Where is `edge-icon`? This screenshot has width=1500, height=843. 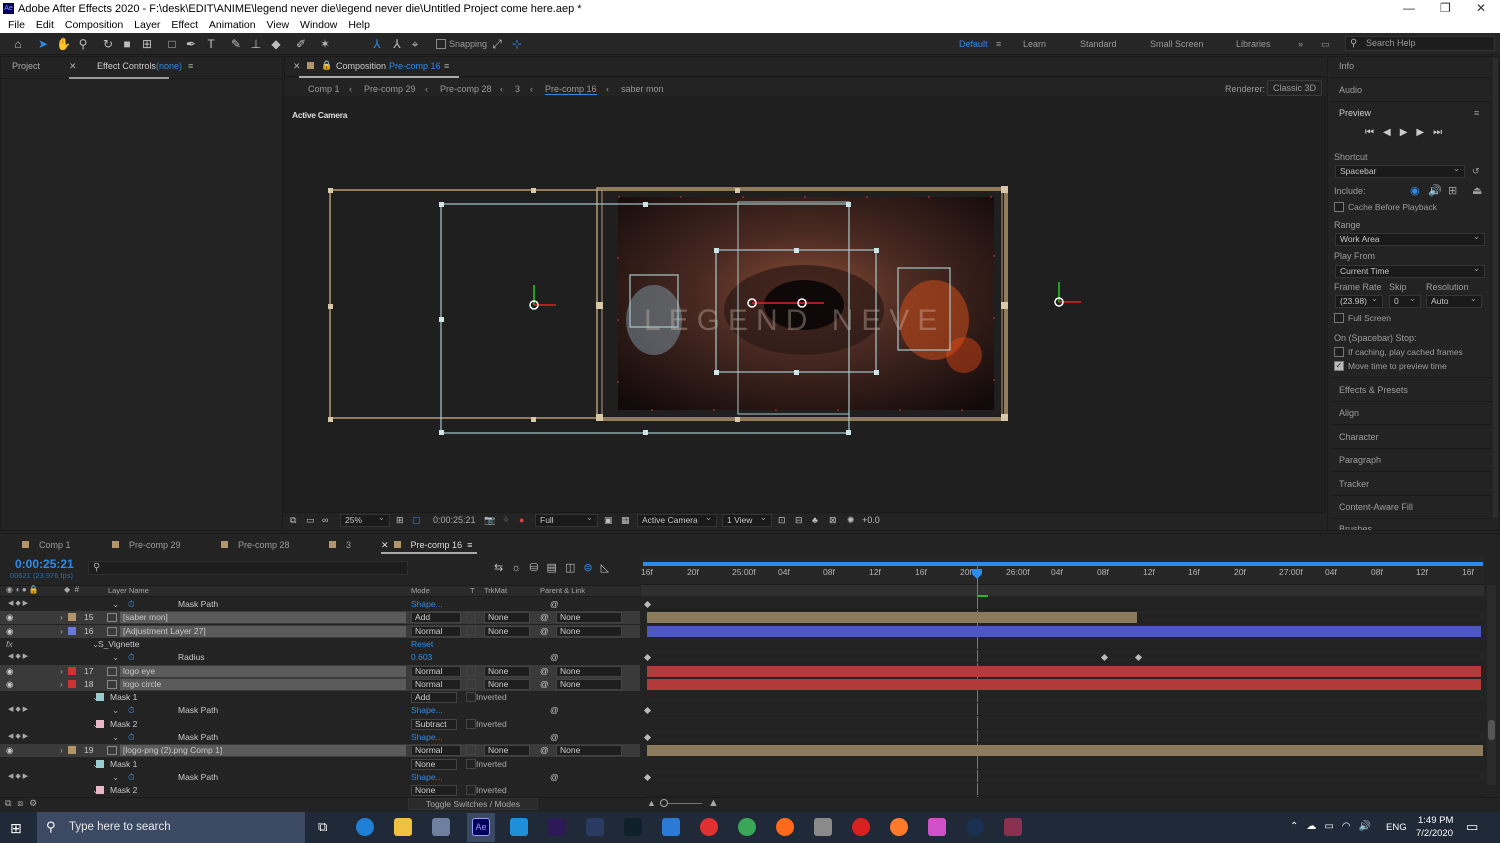 edge-icon is located at coordinates (365, 827).